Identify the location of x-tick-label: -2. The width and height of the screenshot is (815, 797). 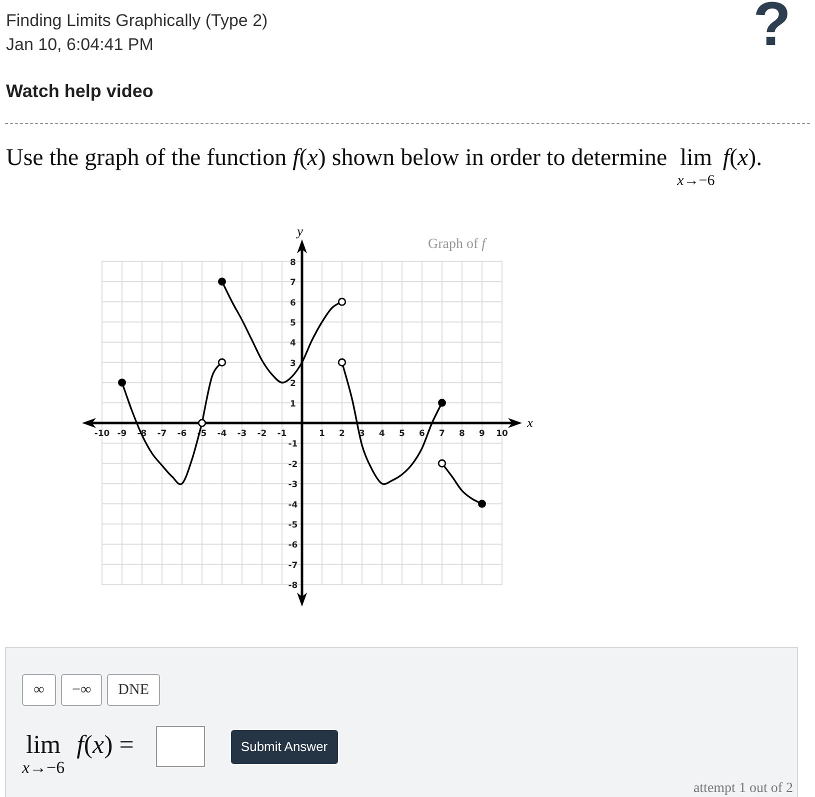
(262, 434).